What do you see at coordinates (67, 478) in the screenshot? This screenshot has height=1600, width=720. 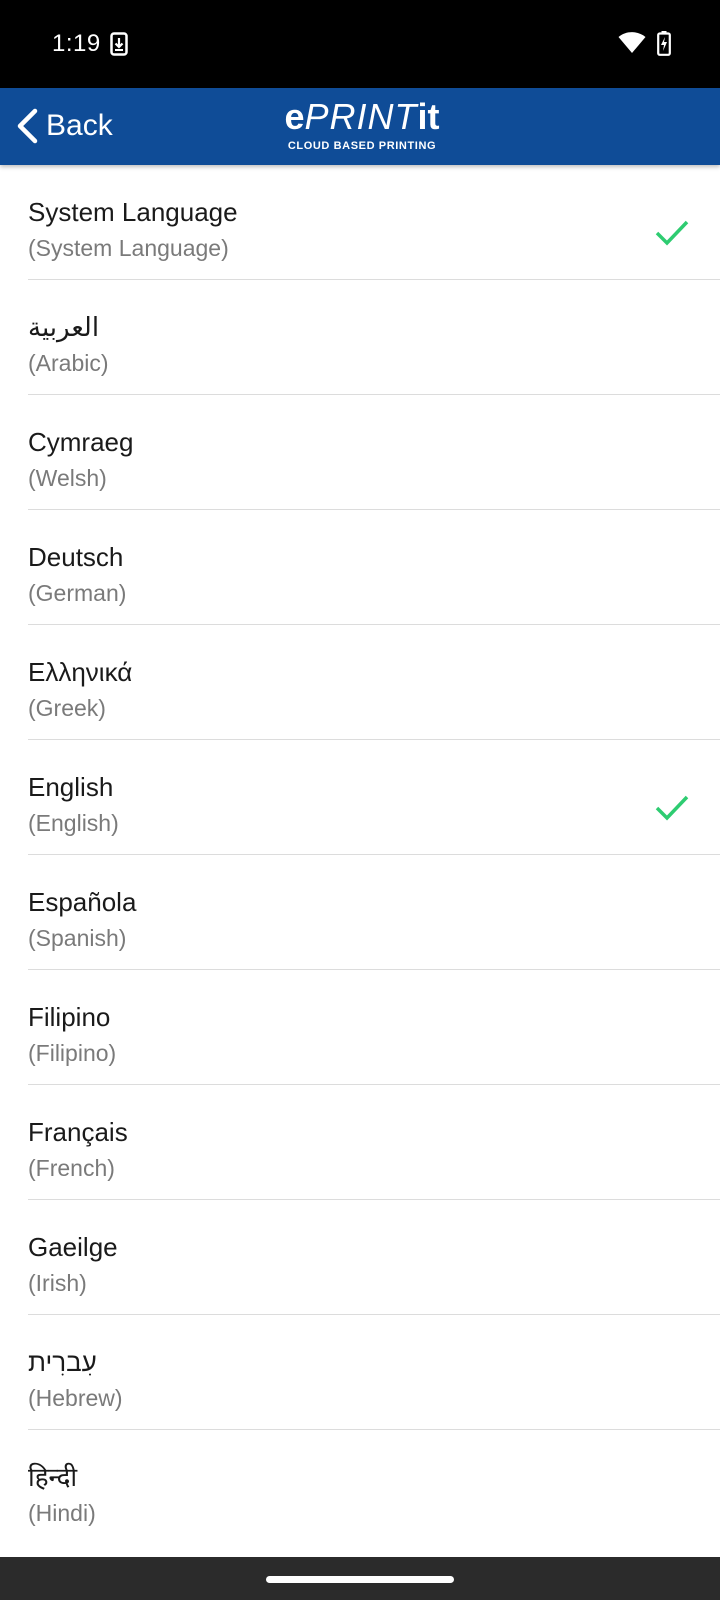 I see `language-english-name: (Welsh)` at bounding box center [67, 478].